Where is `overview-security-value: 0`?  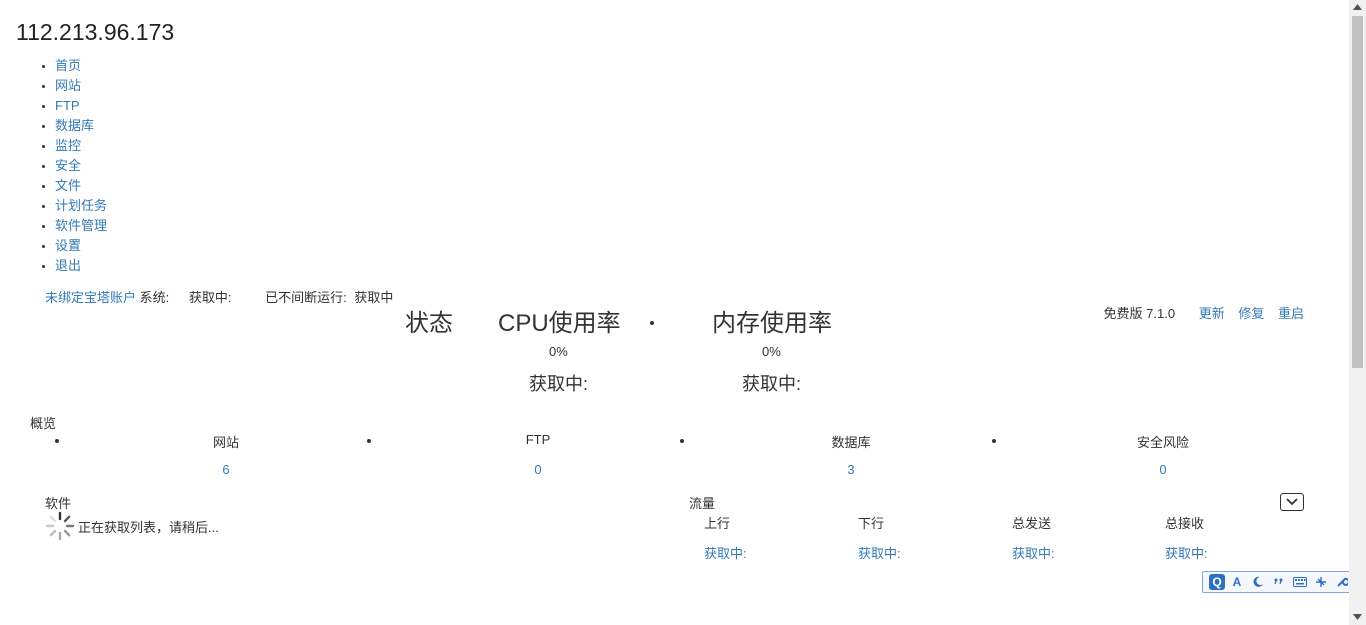
overview-security-value: 0 is located at coordinates (1163, 469).